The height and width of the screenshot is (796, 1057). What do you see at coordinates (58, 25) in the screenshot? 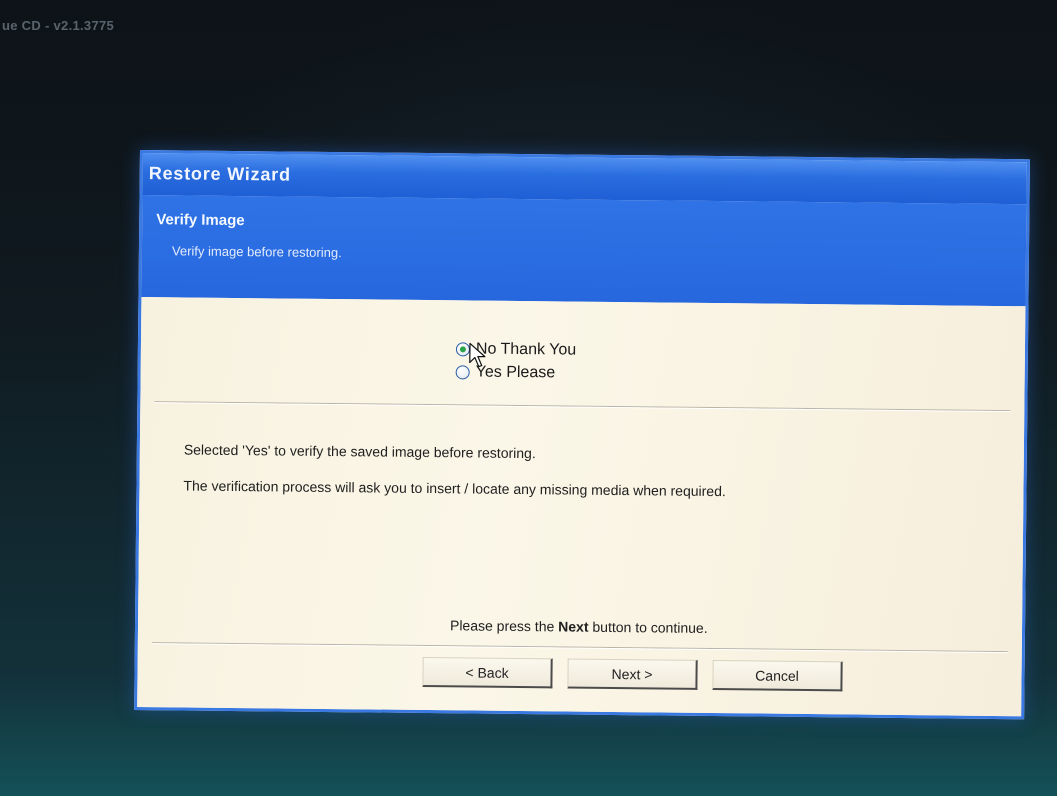
I see `window-title-fragment: ue CD - v2.1.3775` at bounding box center [58, 25].